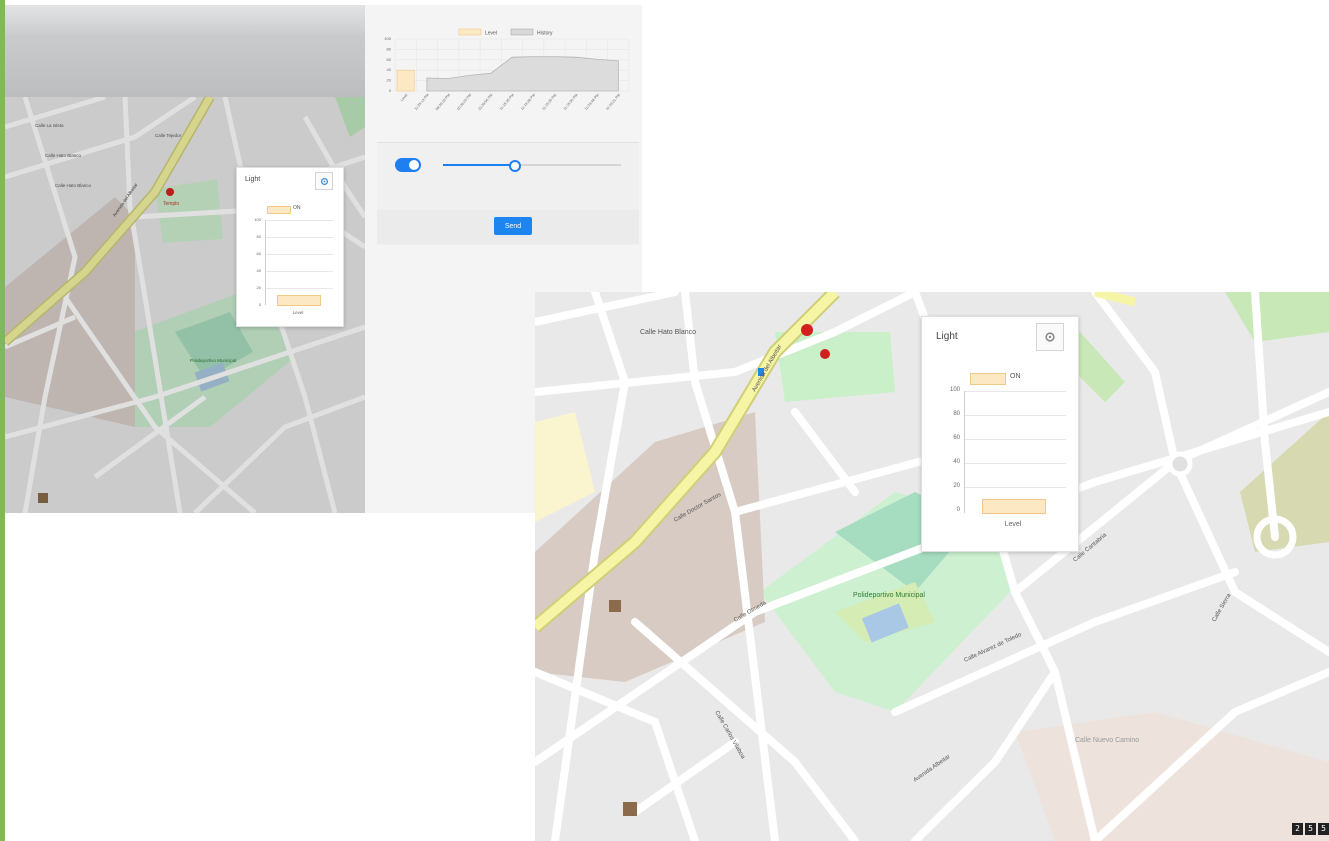 The image size is (1329, 841). Describe the element at coordinates (422, 102) in the screenshot. I see `x-tick: 11:25:13 PM` at that location.